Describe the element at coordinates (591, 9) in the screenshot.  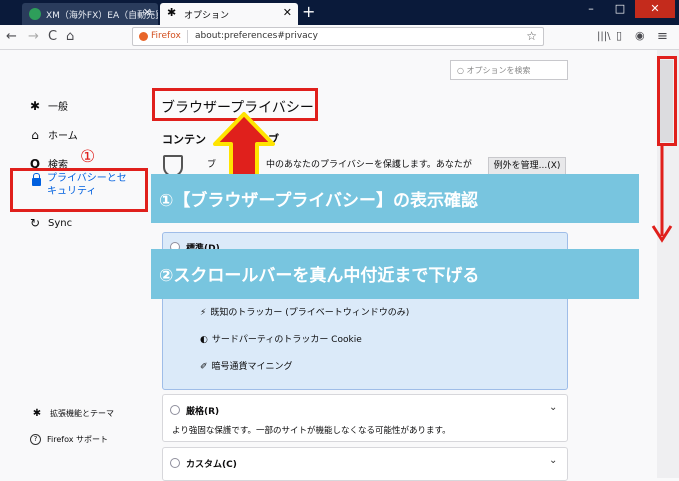
I see `minimize-button: –` at that location.